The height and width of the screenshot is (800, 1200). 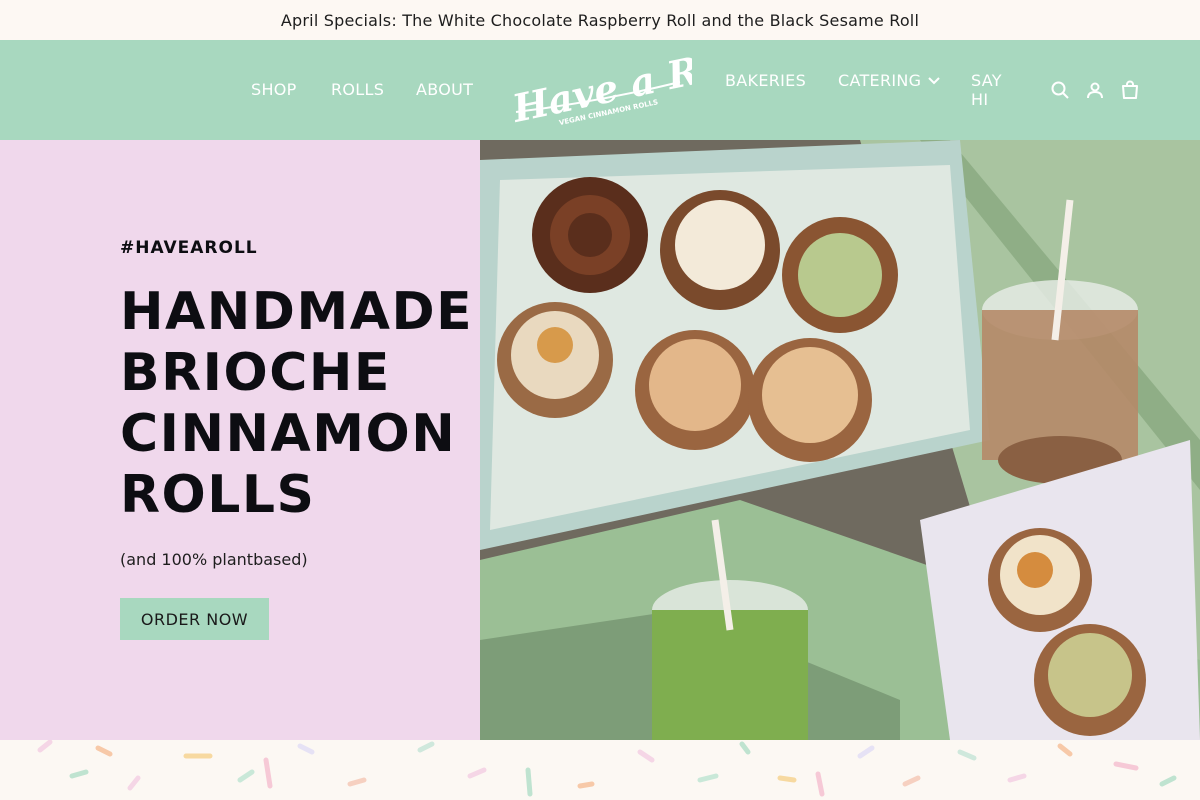 I want to click on nav-rolls: ROLLS, so click(x=357, y=89).